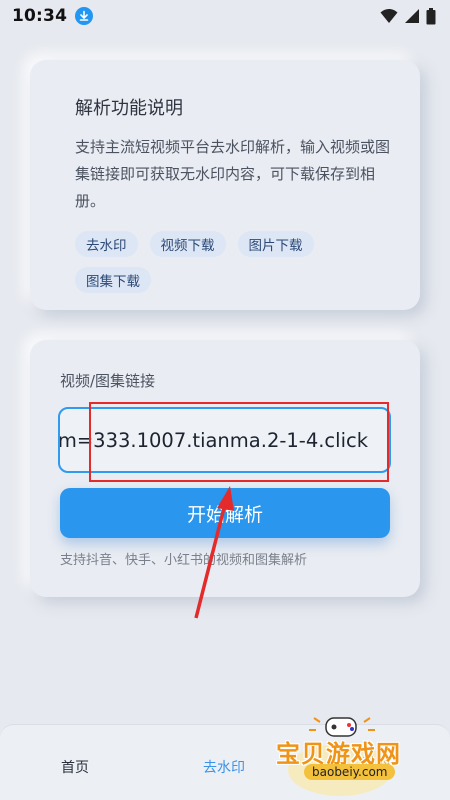 This screenshot has width=450, height=800. Describe the element at coordinates (275, 244) in the screenshot. I see `tag-image-download: 图片下载` at that location.